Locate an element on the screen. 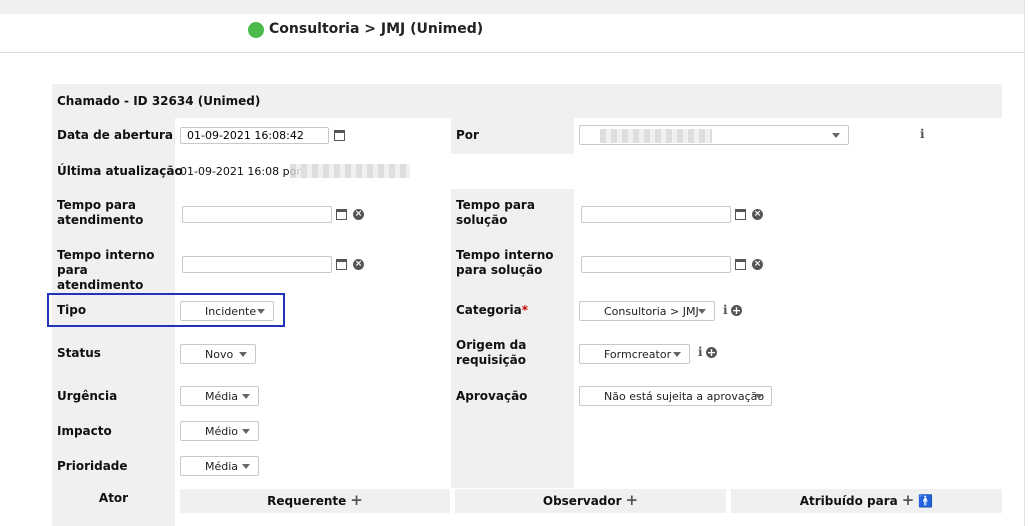 The width and height of the screenshot is (1030, 526). time-to-resolve-label: Tempo para solução is located at coordinates (495, 212).